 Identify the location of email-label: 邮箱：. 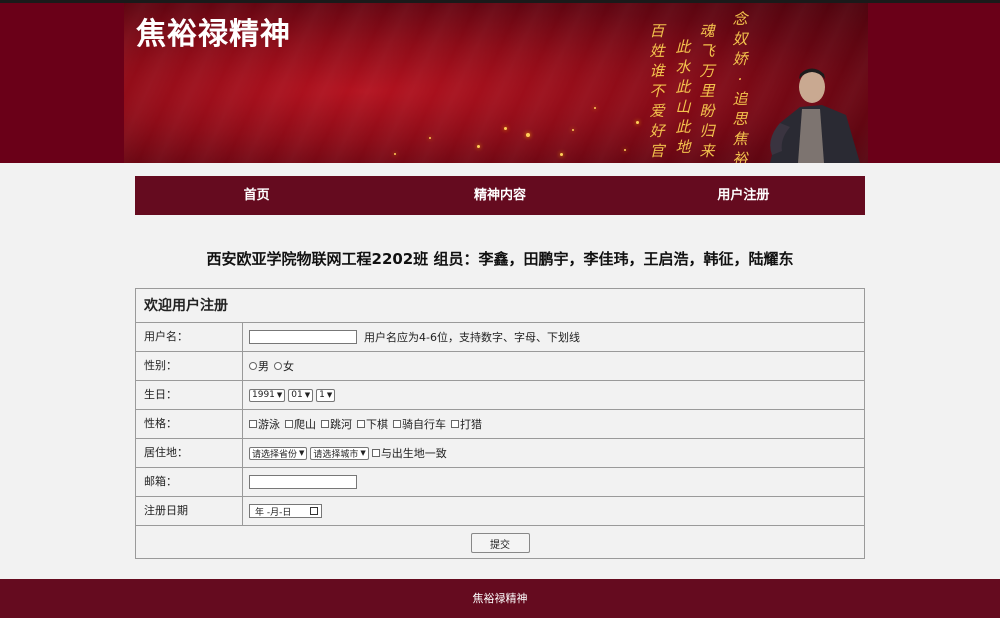
(189, 482).